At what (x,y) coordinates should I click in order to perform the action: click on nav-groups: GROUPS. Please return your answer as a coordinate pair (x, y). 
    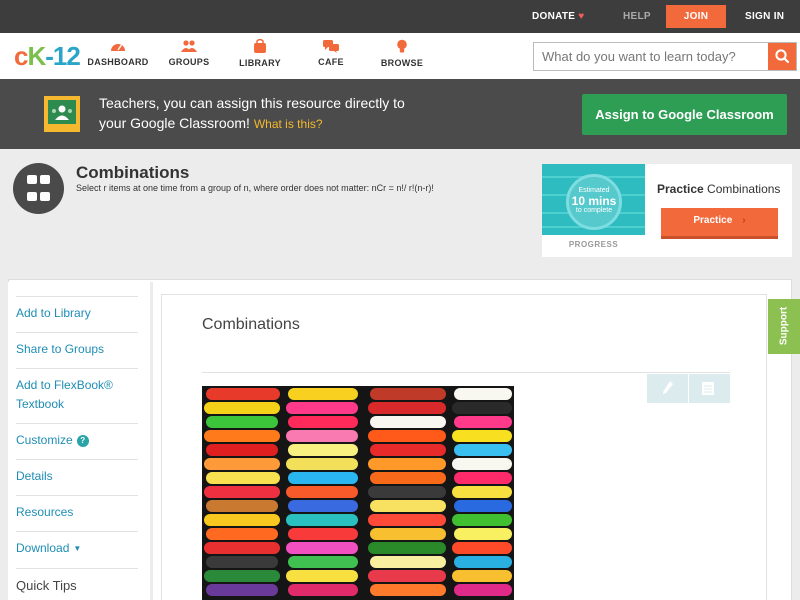
    Looking at the image, I should click on (189, 53).